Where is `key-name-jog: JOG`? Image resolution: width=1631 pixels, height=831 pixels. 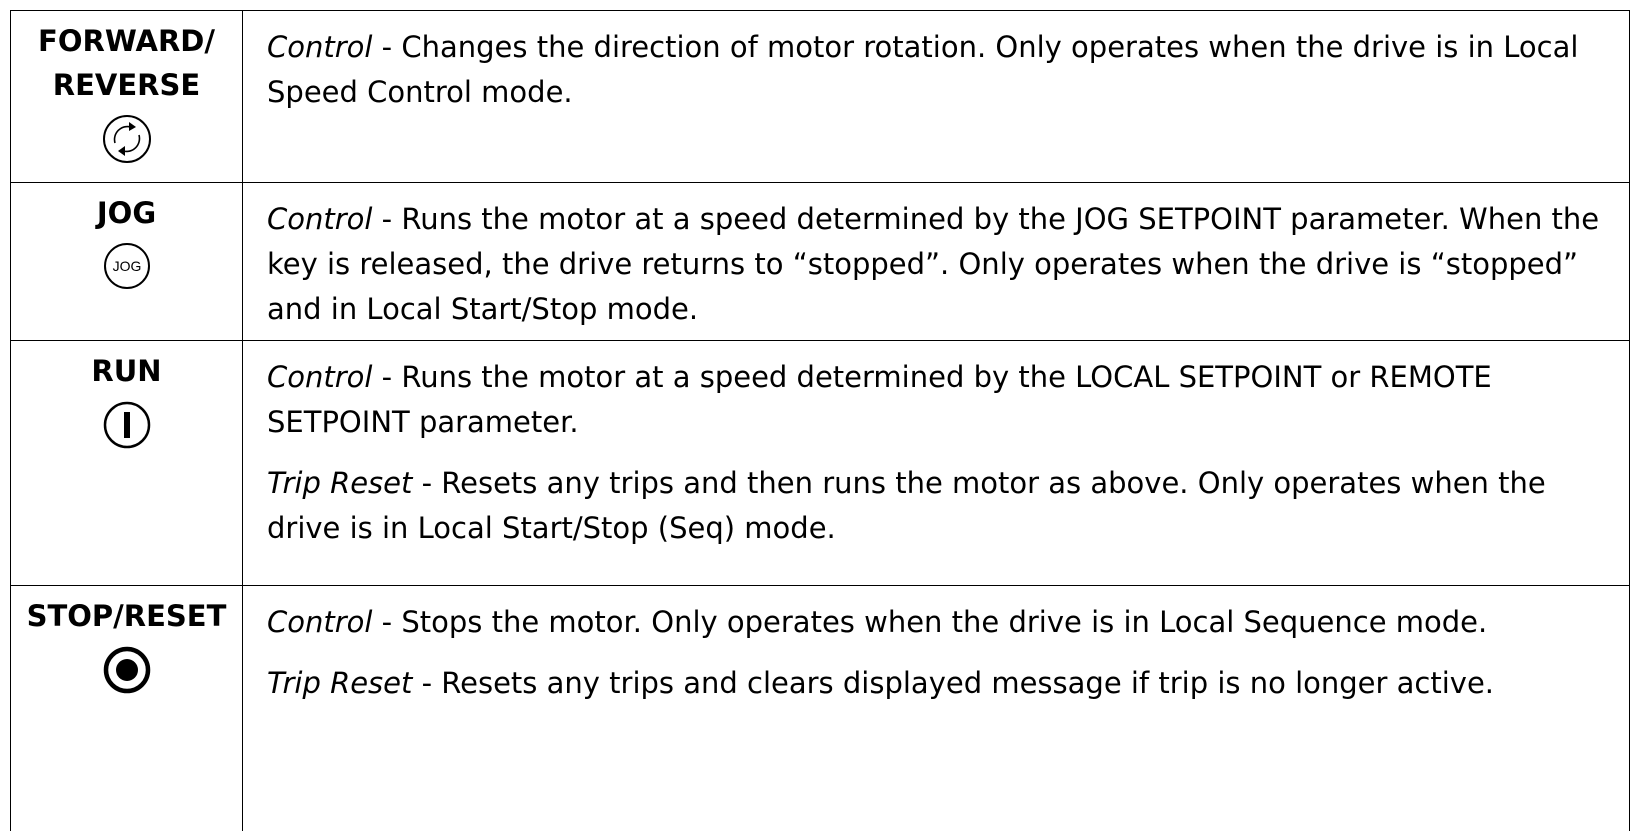
key-name-jog: JOG is located at coordinates (126, 213).